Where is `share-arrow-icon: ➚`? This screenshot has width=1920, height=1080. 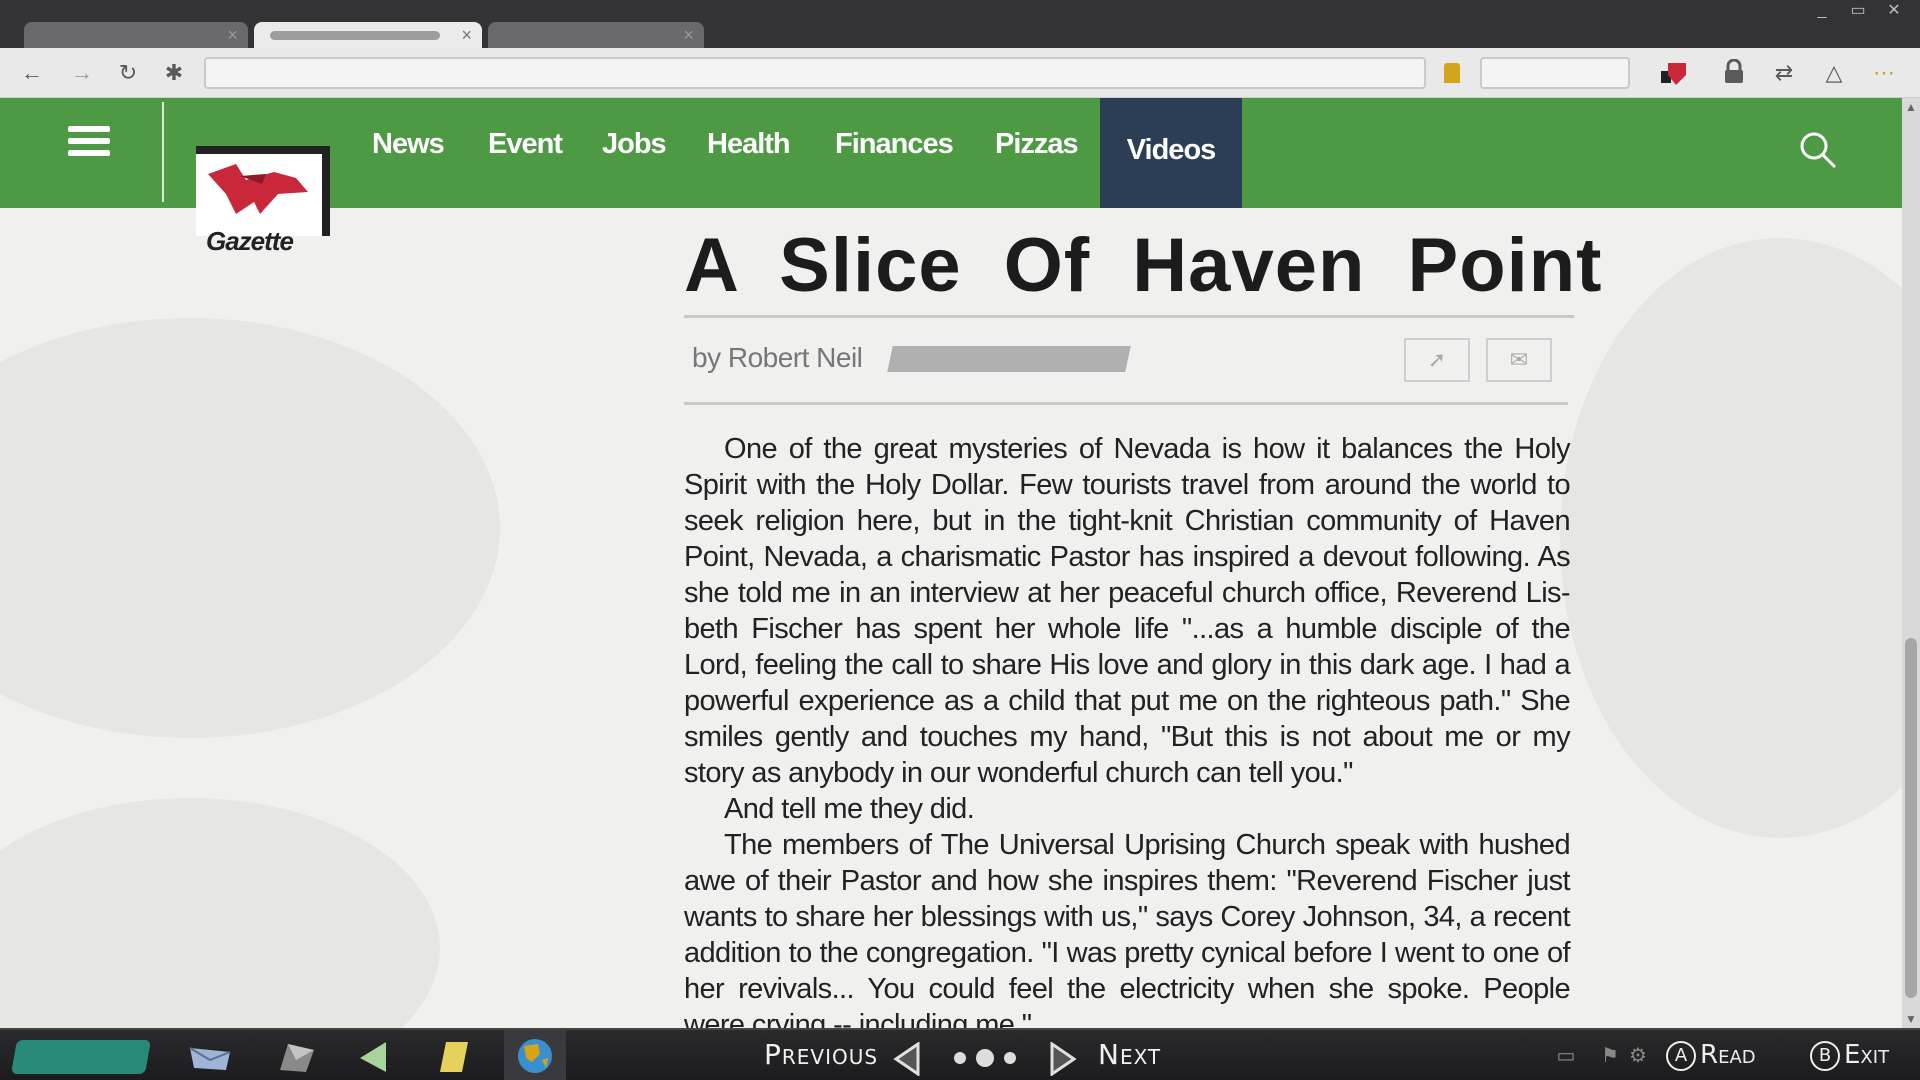
share-arrow-icon: ➚ is located at coordinates (1437, 359).